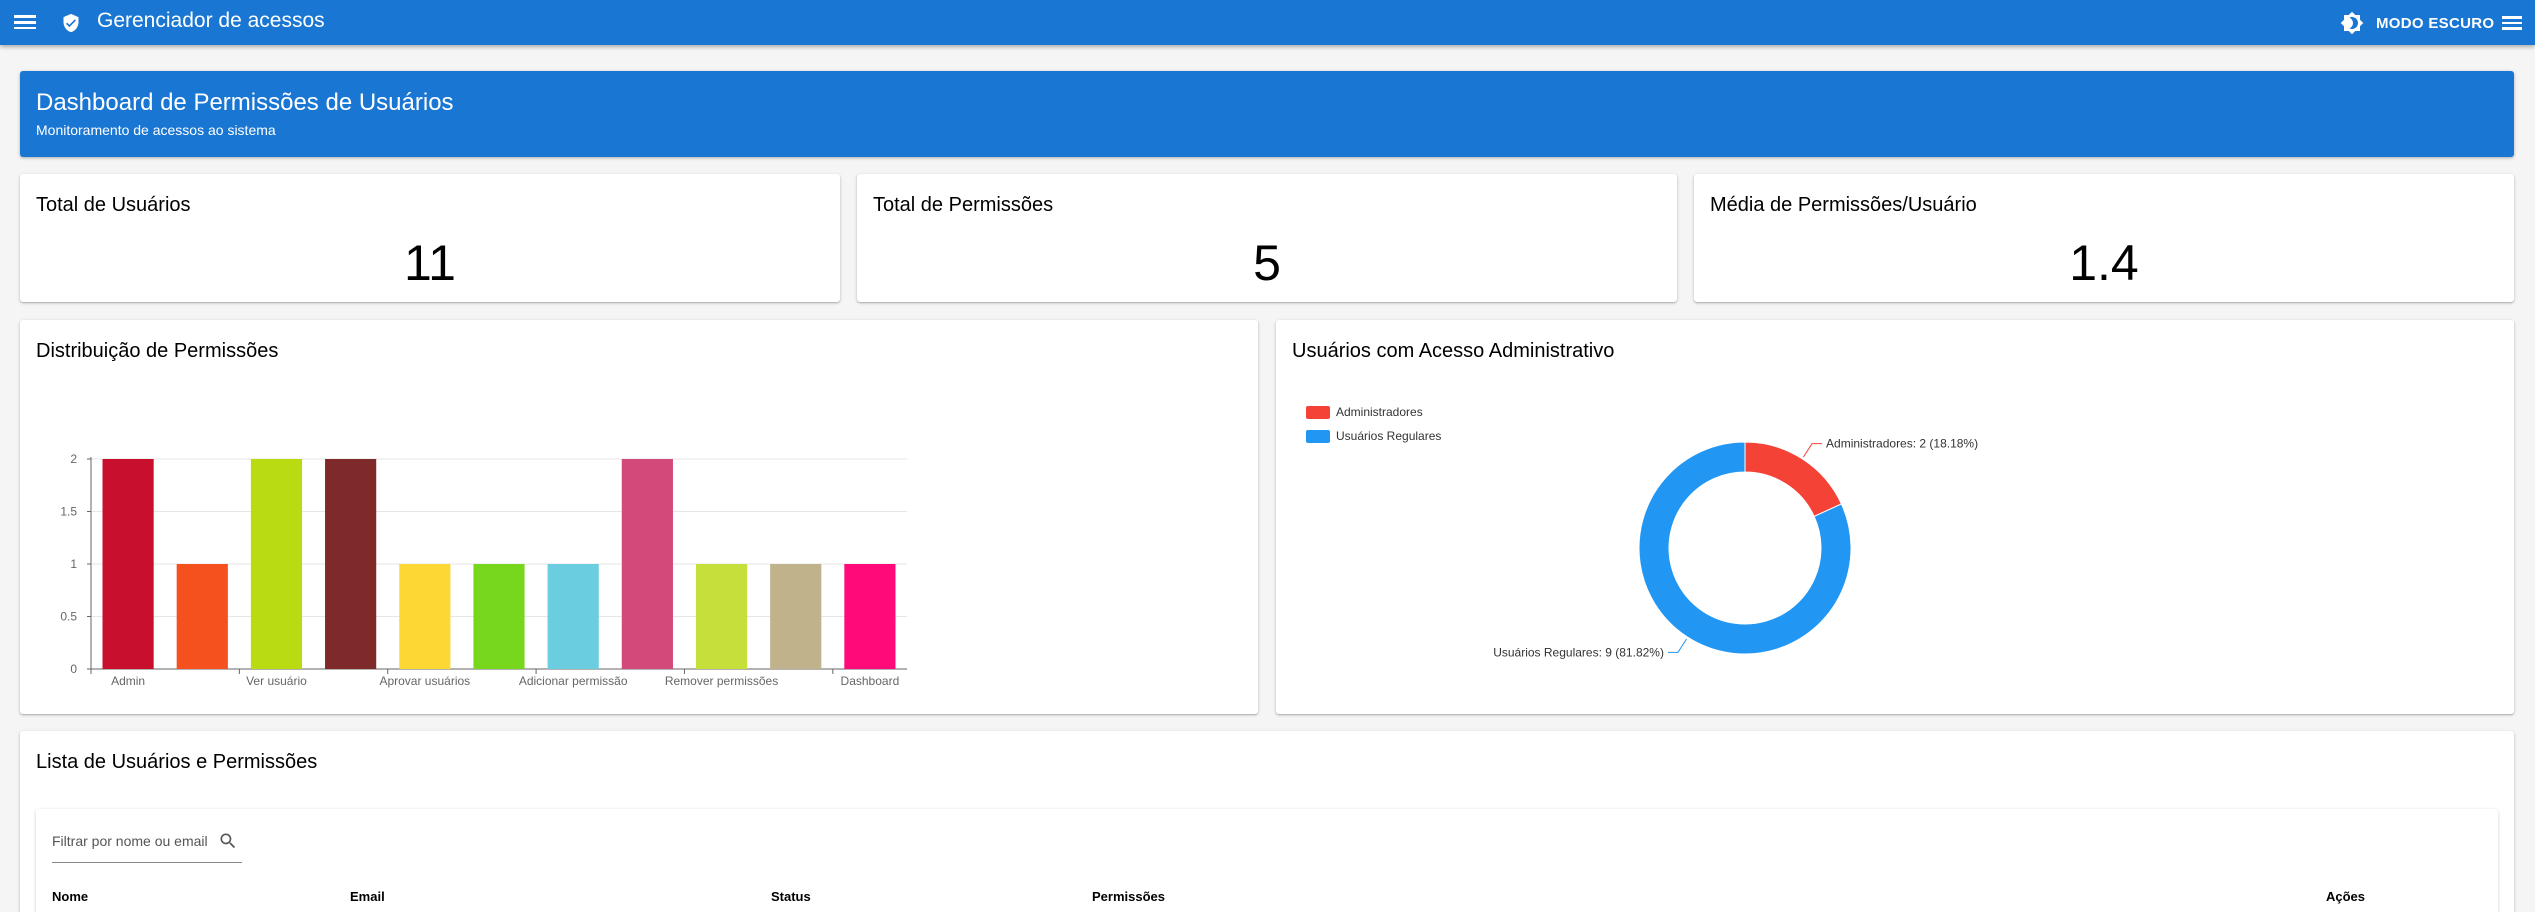 The height and width of the screenshot is (912, 2535). What do you see at coordinates (71, 23) in the screenshot?
I see `shield-icon` at bounding box center [71, 23].